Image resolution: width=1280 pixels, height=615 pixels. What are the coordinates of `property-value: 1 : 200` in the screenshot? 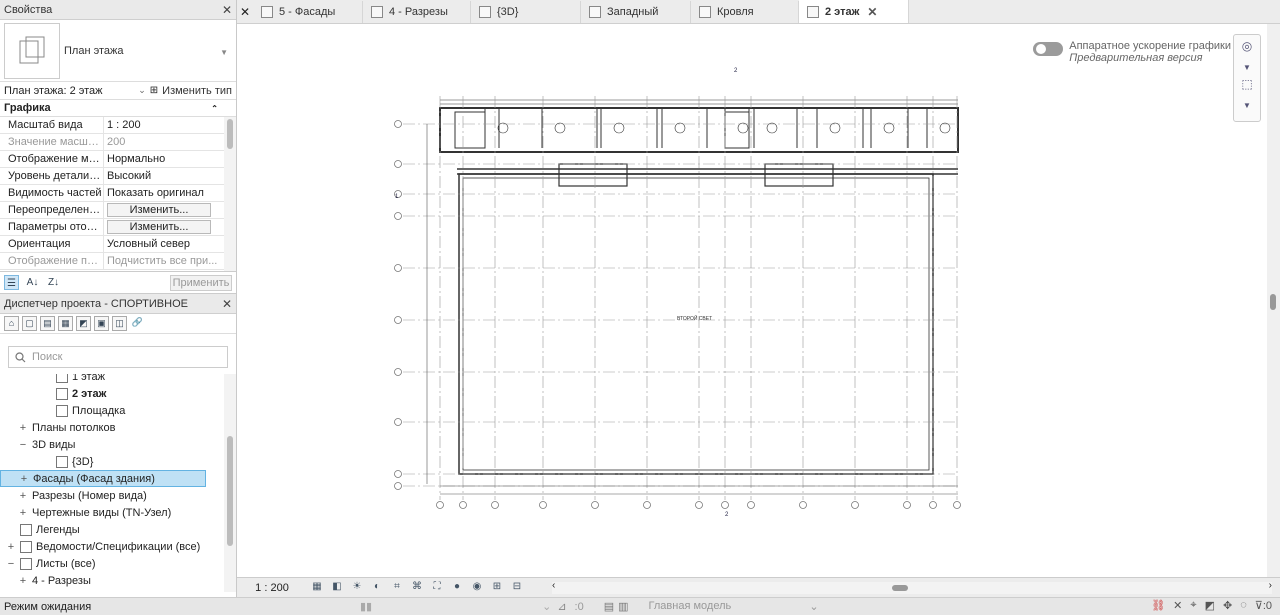 It's located at (164, 125).